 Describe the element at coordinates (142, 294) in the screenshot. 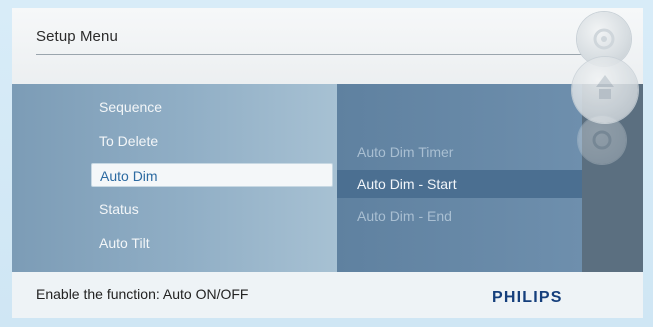

I see `status-hint: Enable the function: Auto ON/OFF` at that location.